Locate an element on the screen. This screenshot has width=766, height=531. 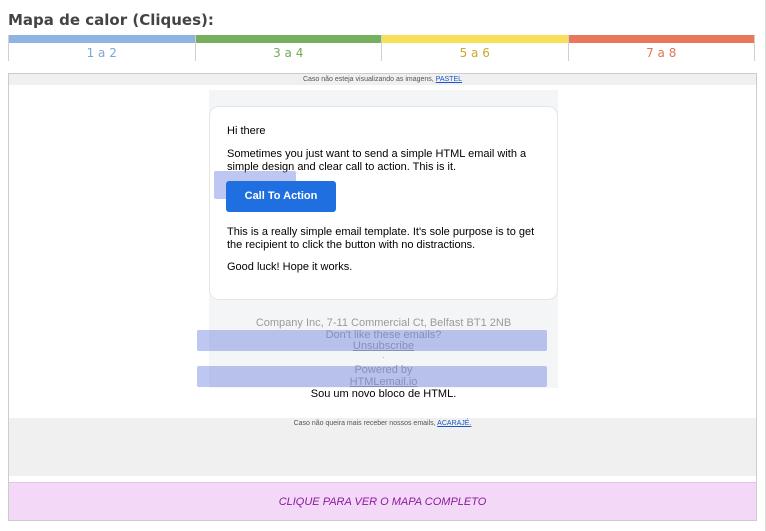
legend-item-7-8: 7 a 8 is located at coordinates (661, 48).